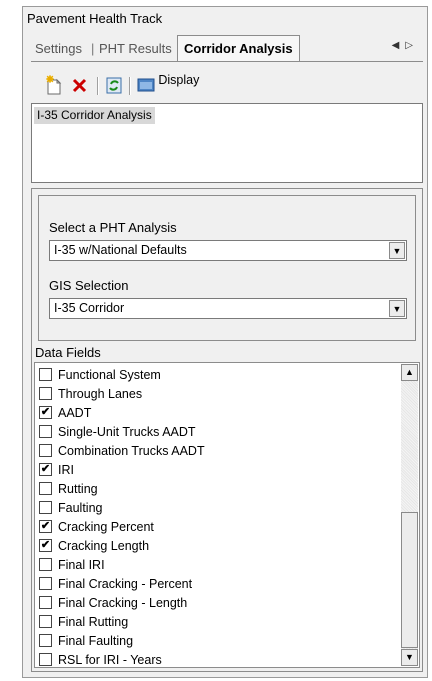 Image resolution: width=432 pixels, height=681 pixels. I want to click on data-fields-scrollbar: ▲ ▼, so click(409, 515).